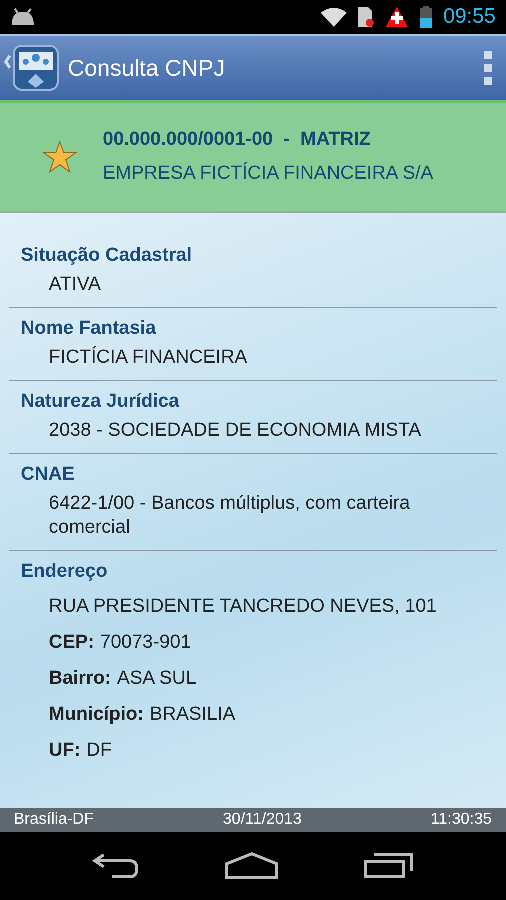 The width and height of the screenshot is (506, 900). What do you see at coordinates (193, 714) in the screenshot?
I see `field-value: BRASILIA` at bounding box center [193, 714].